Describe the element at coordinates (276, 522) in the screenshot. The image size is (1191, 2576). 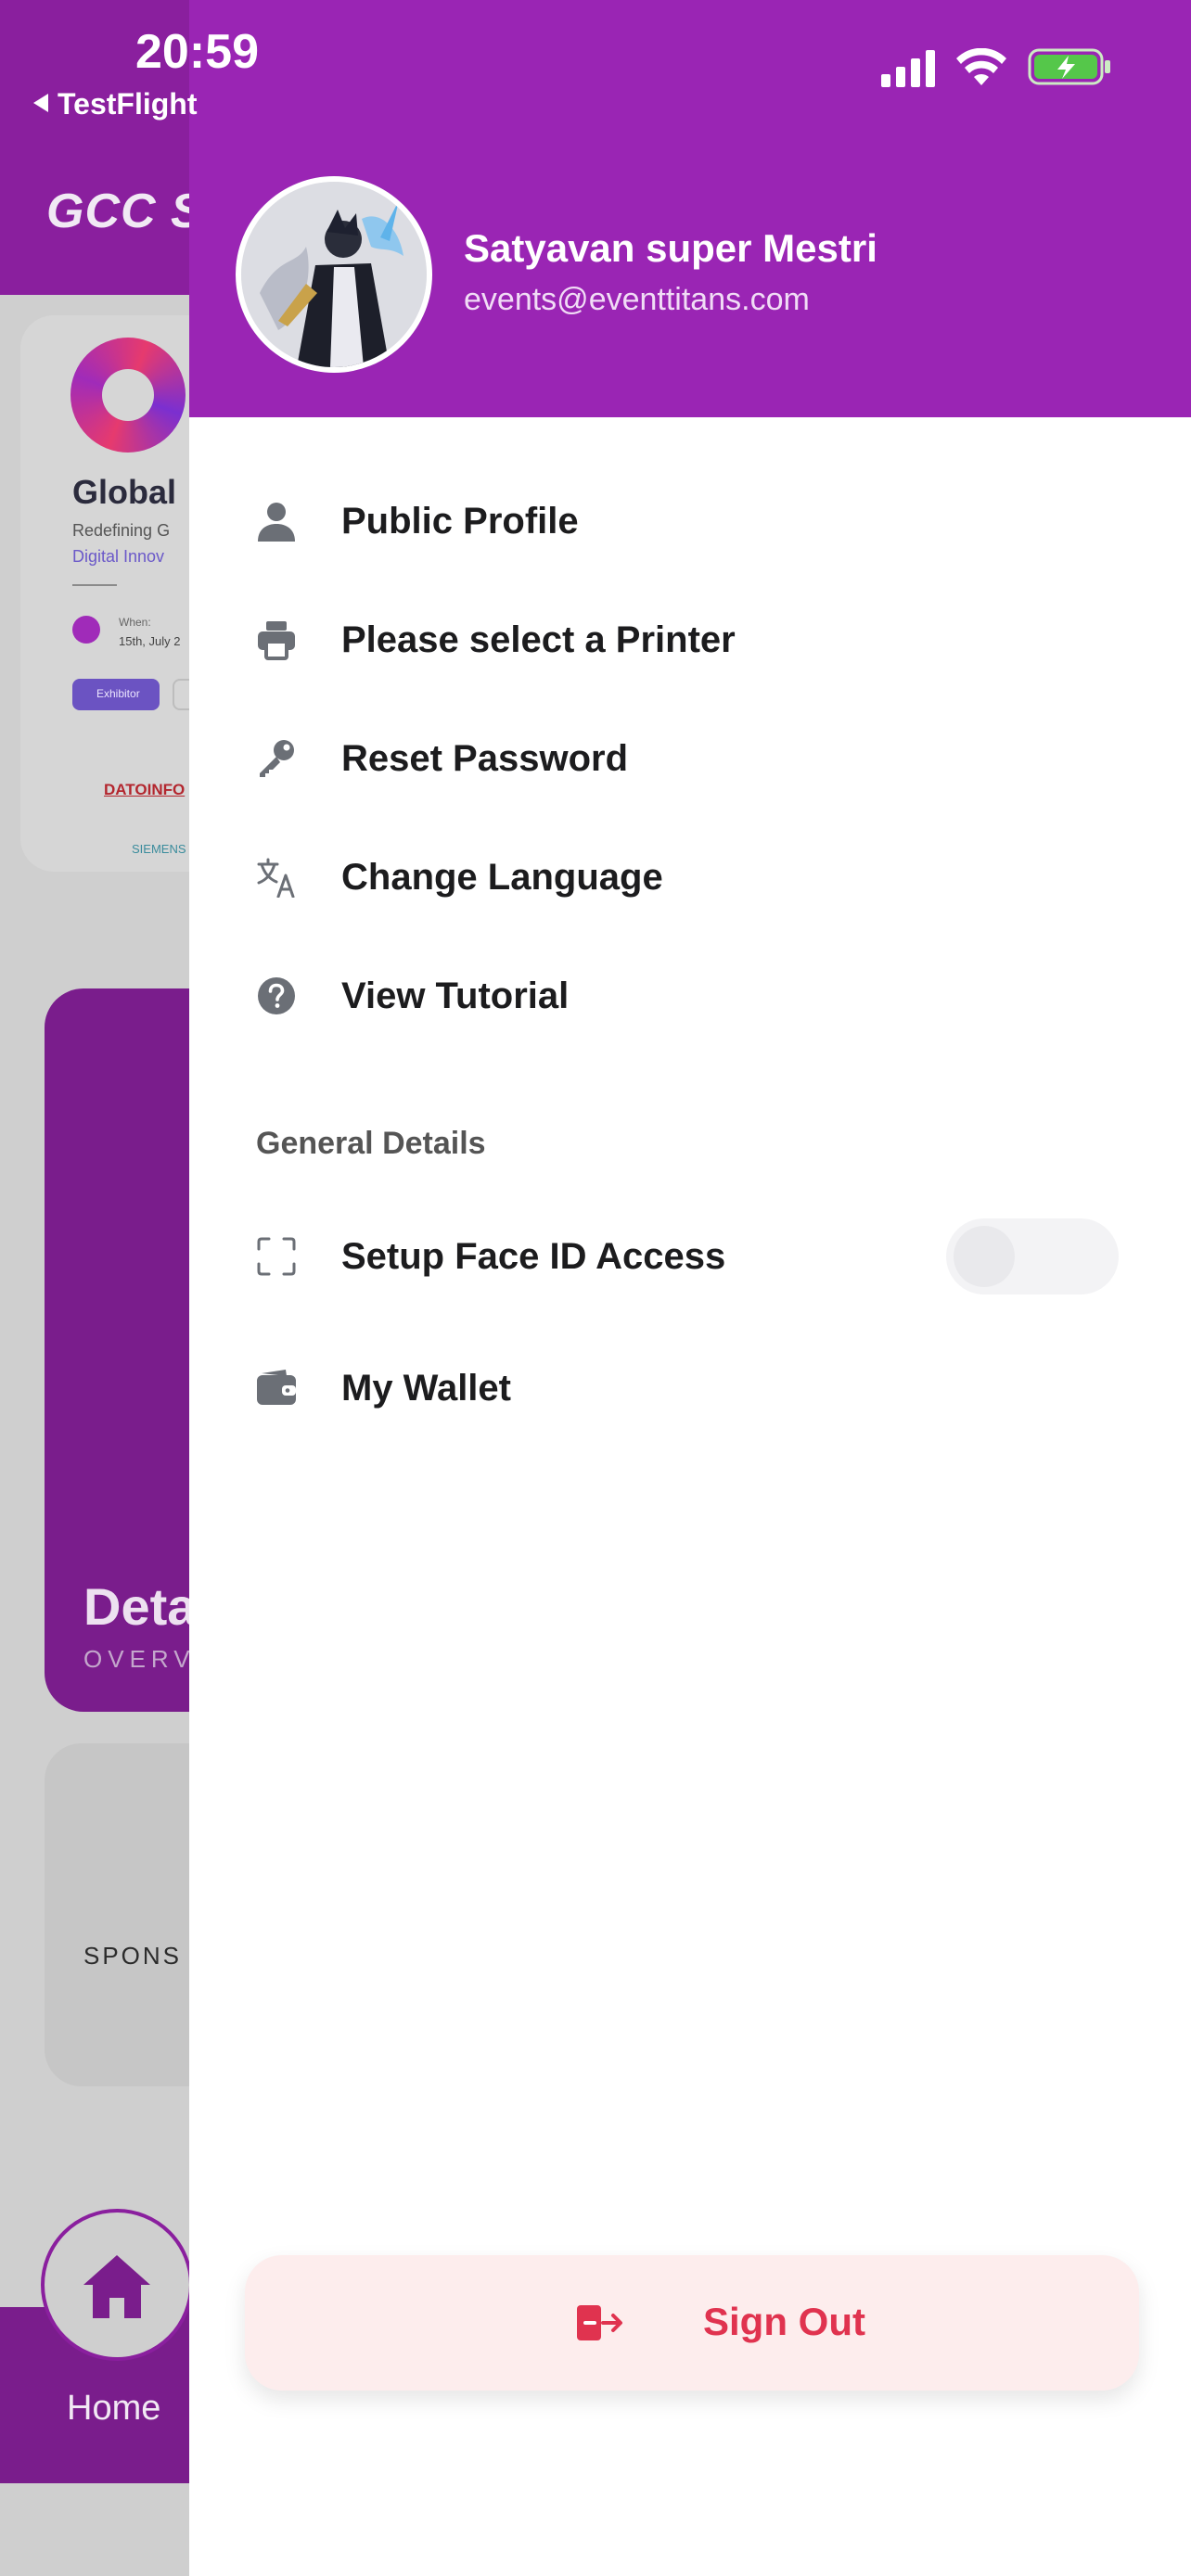
I see `person-icon` at that location.